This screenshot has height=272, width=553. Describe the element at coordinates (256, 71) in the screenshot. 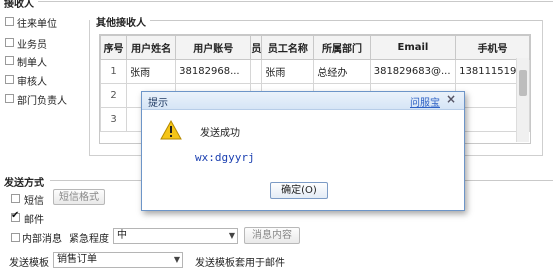

I see `cell-truncated` at that location.